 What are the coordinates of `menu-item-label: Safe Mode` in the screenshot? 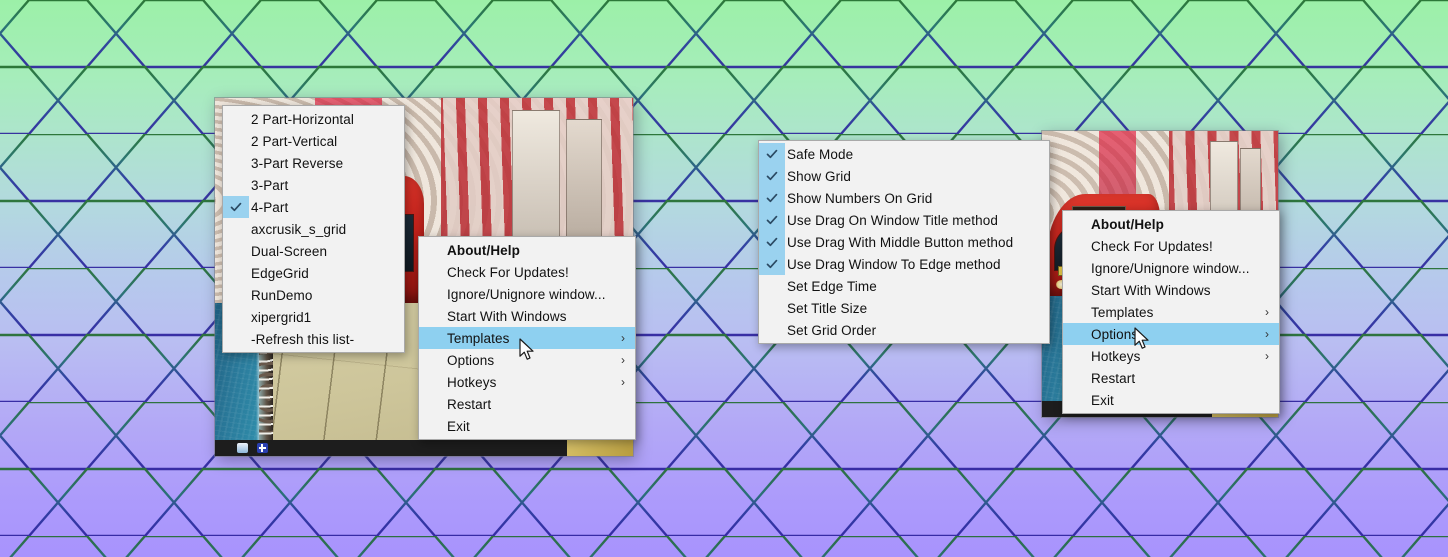 It's located at (820, 154).